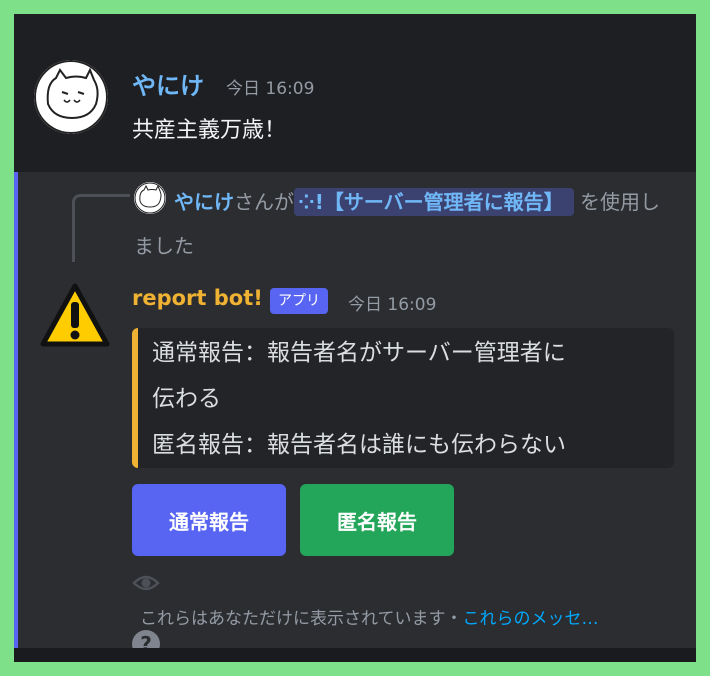 The width and height of the screenshot is (710, 676). Describe the element at coordinates (306, 202) in the screenshot. I see `command-icon: ⁘` at that location.